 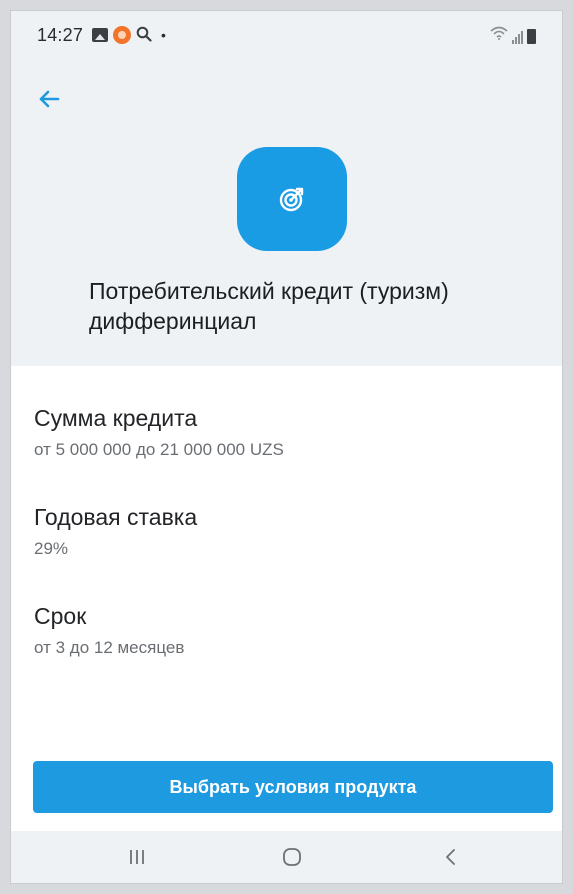 I want to click on select-product-terms-button: Выбрать условия продукта, so click(x=293, y=787).